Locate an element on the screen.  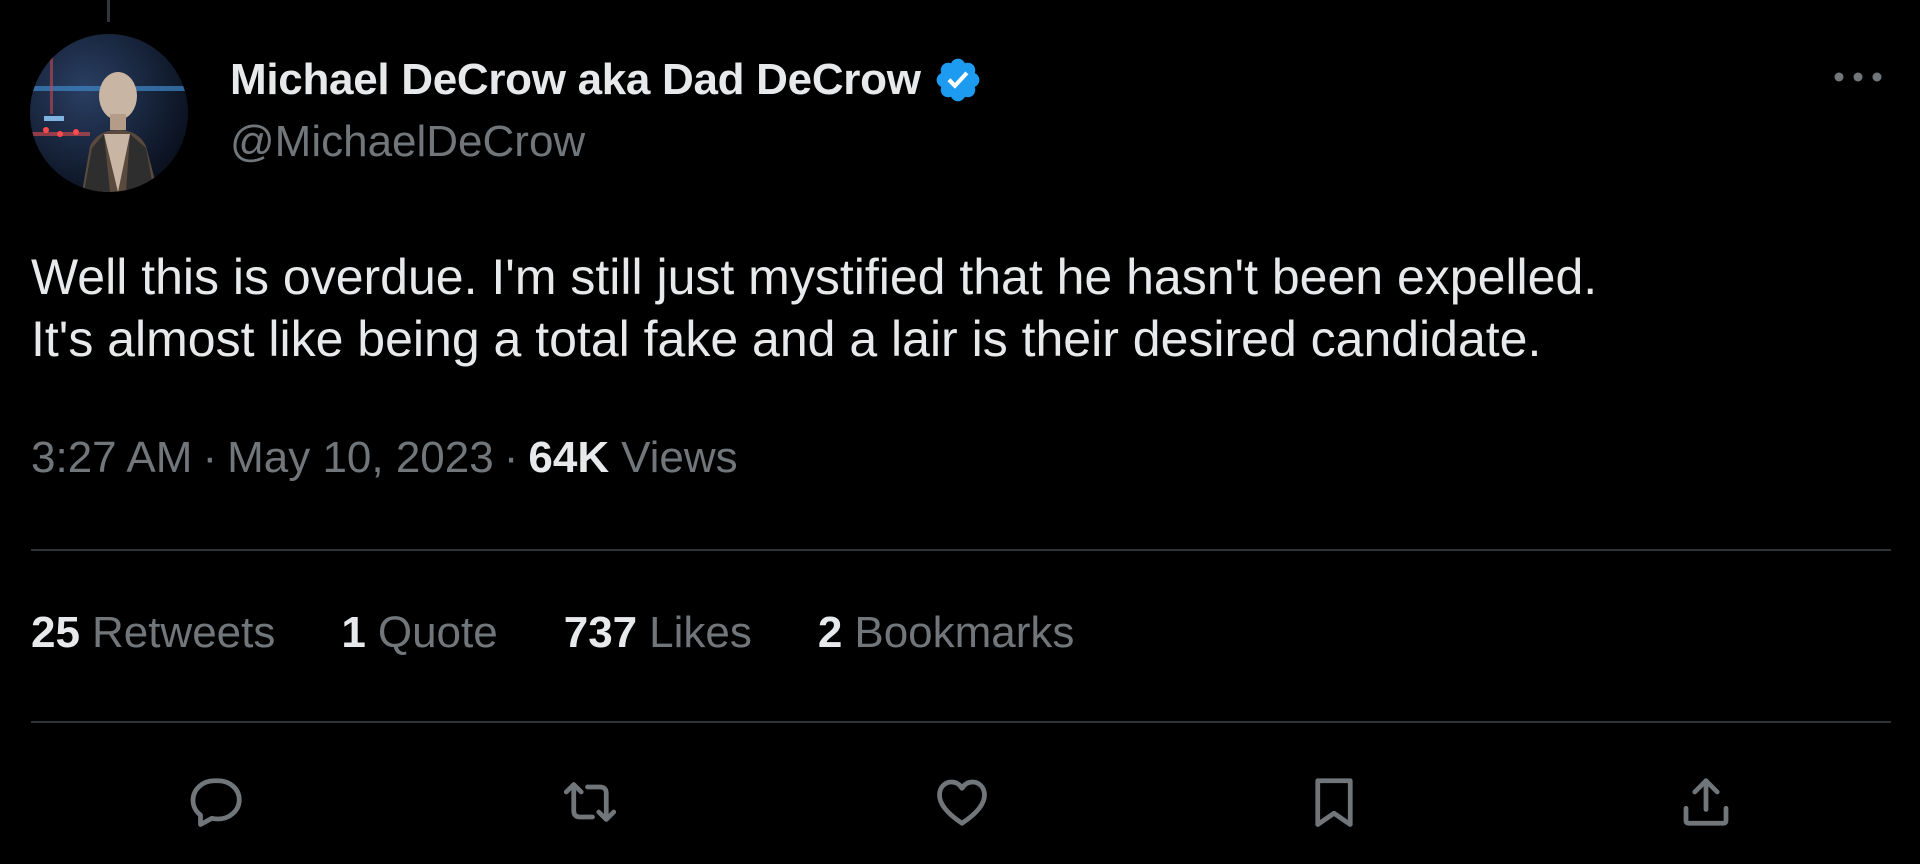
retweet-button is located at coordinates (590, 802).